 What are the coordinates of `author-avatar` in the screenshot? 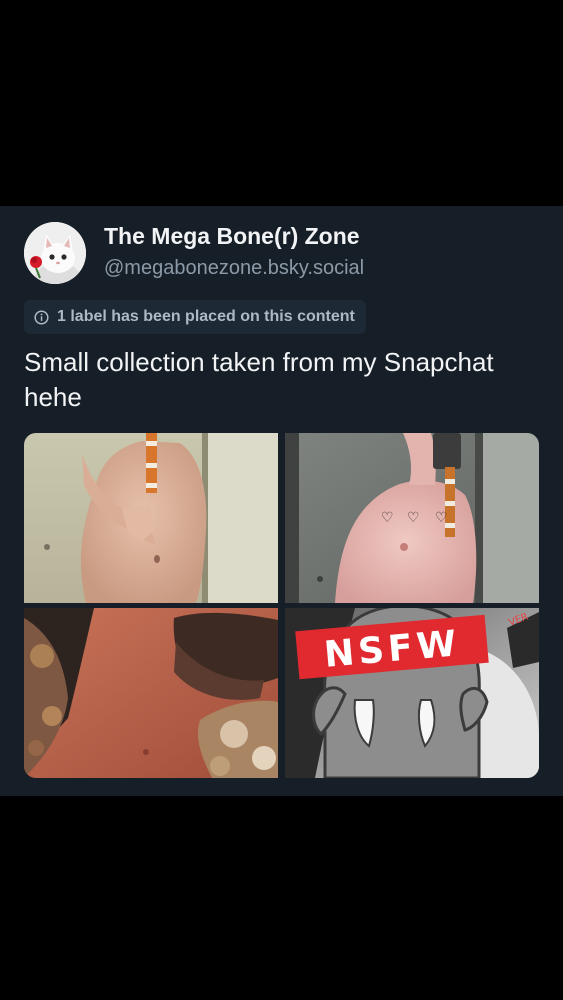 It's located at (55, 253).